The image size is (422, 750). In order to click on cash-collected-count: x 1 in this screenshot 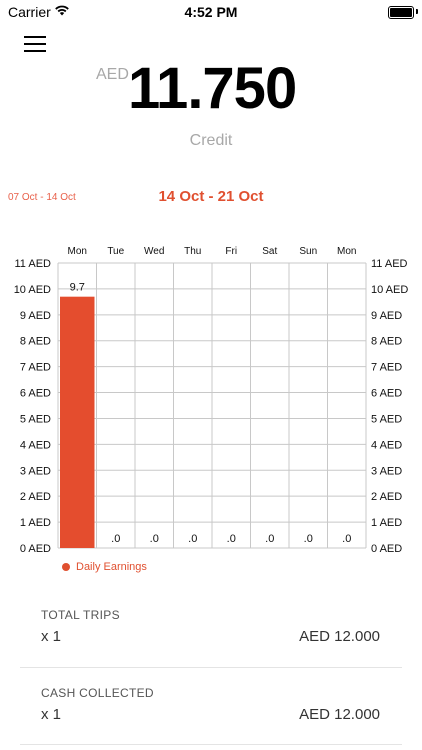, I will do `click(51, 714)`.